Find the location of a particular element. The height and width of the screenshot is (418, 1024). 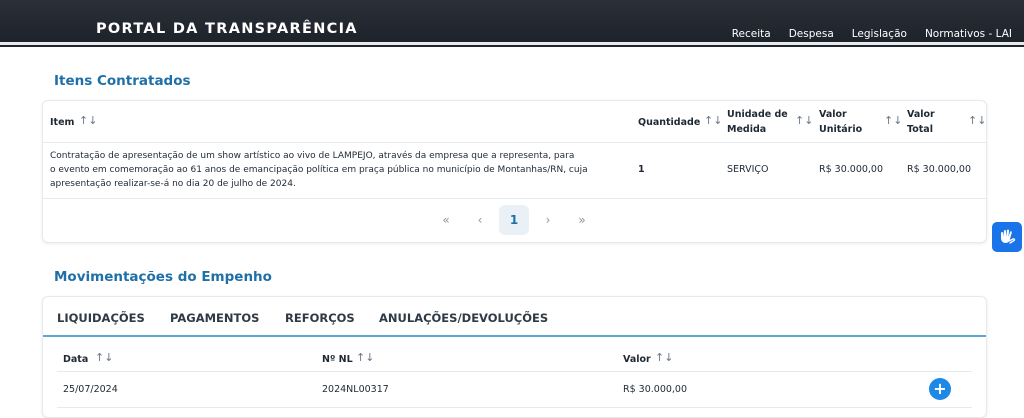

col-valor-total-line2: Total is located at coordinates (920, 129).